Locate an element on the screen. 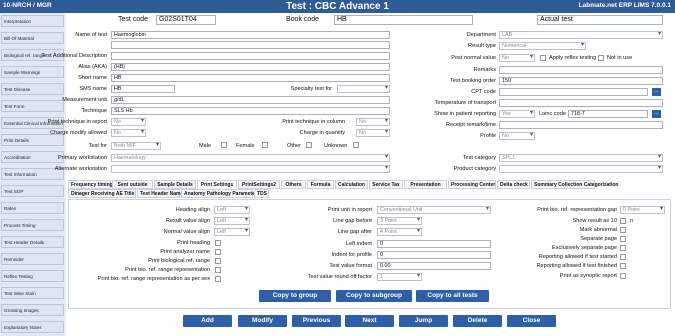 Image resolution: width=675 pixels, height=336 pixels. technique-input: SLS Hb is located at coordinates (250, 111).